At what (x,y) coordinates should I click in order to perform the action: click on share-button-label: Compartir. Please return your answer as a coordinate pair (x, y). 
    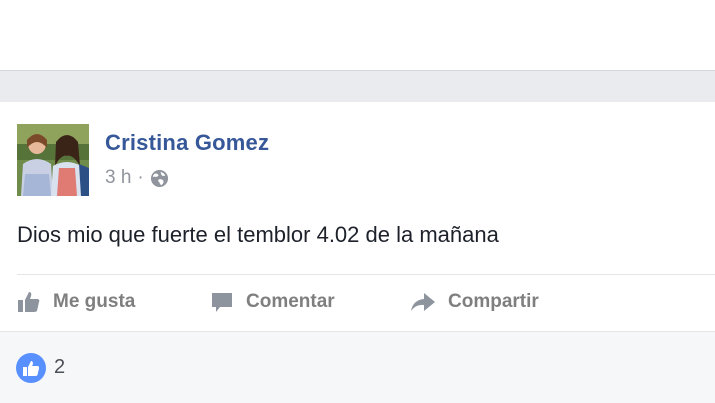
    Looking at the image, I should click on (493, 301).